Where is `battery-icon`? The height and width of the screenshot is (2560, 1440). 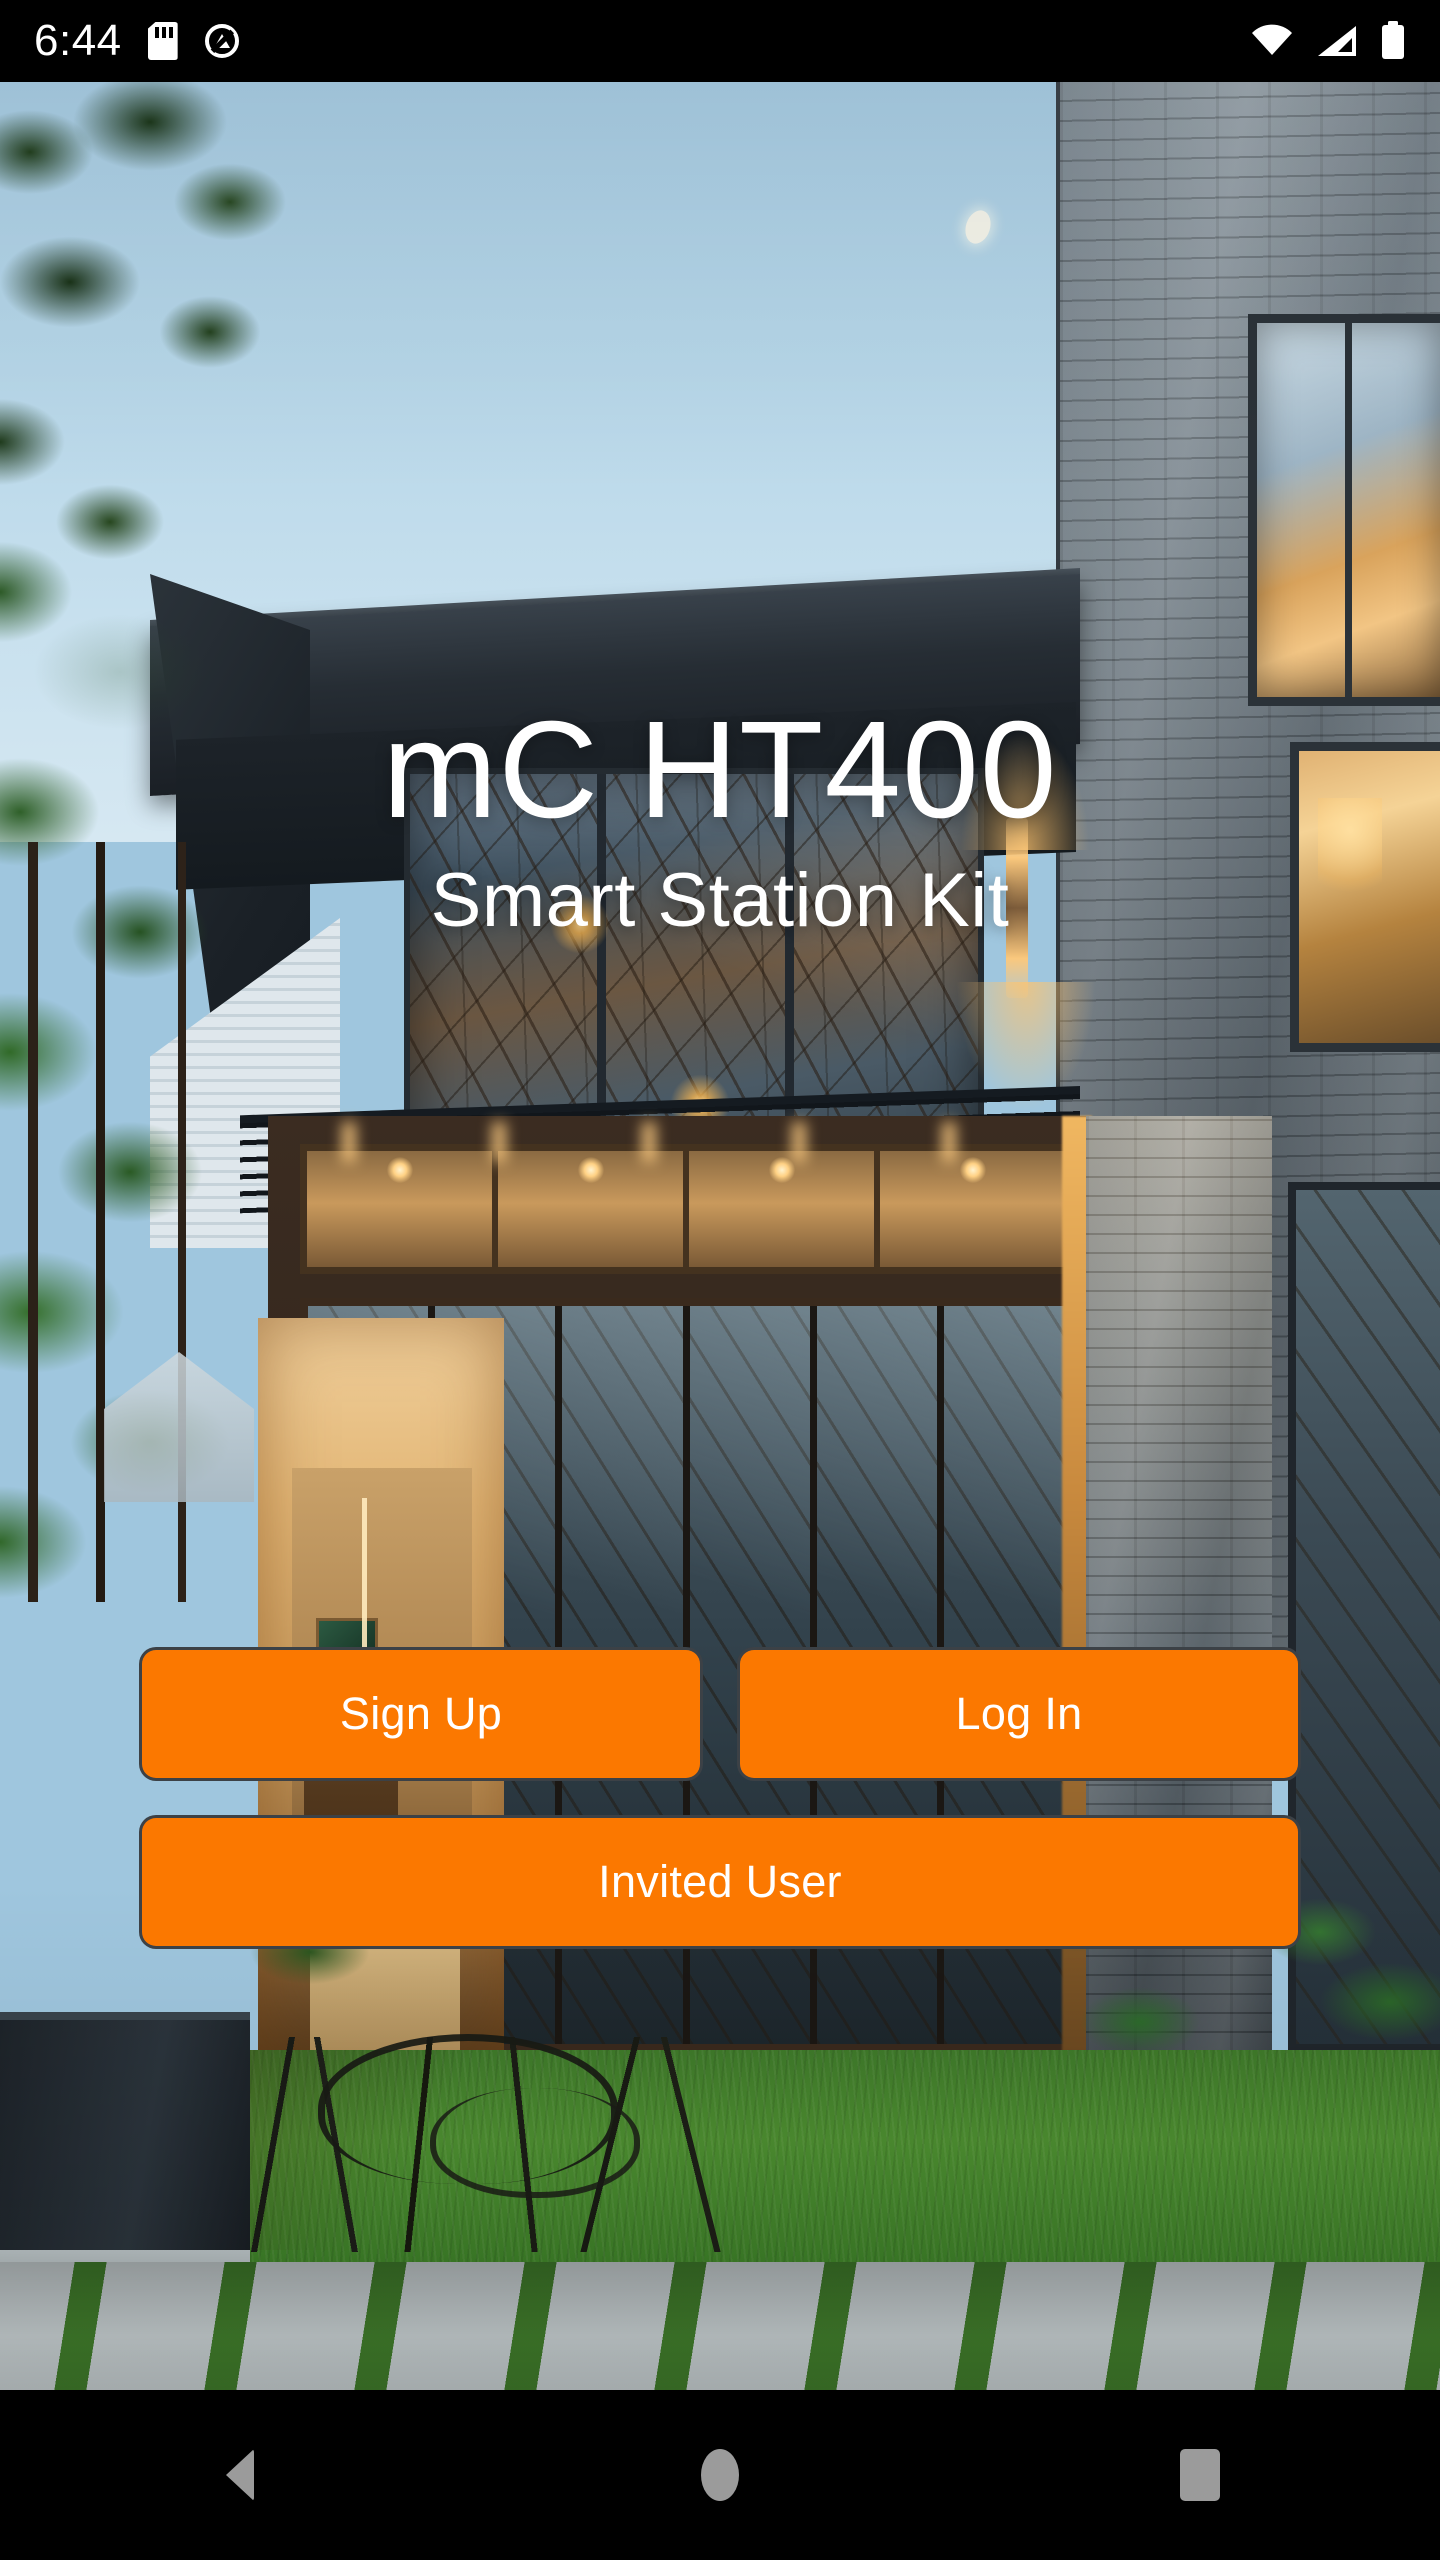
battery-icon is located at coordinates (1393, 41).